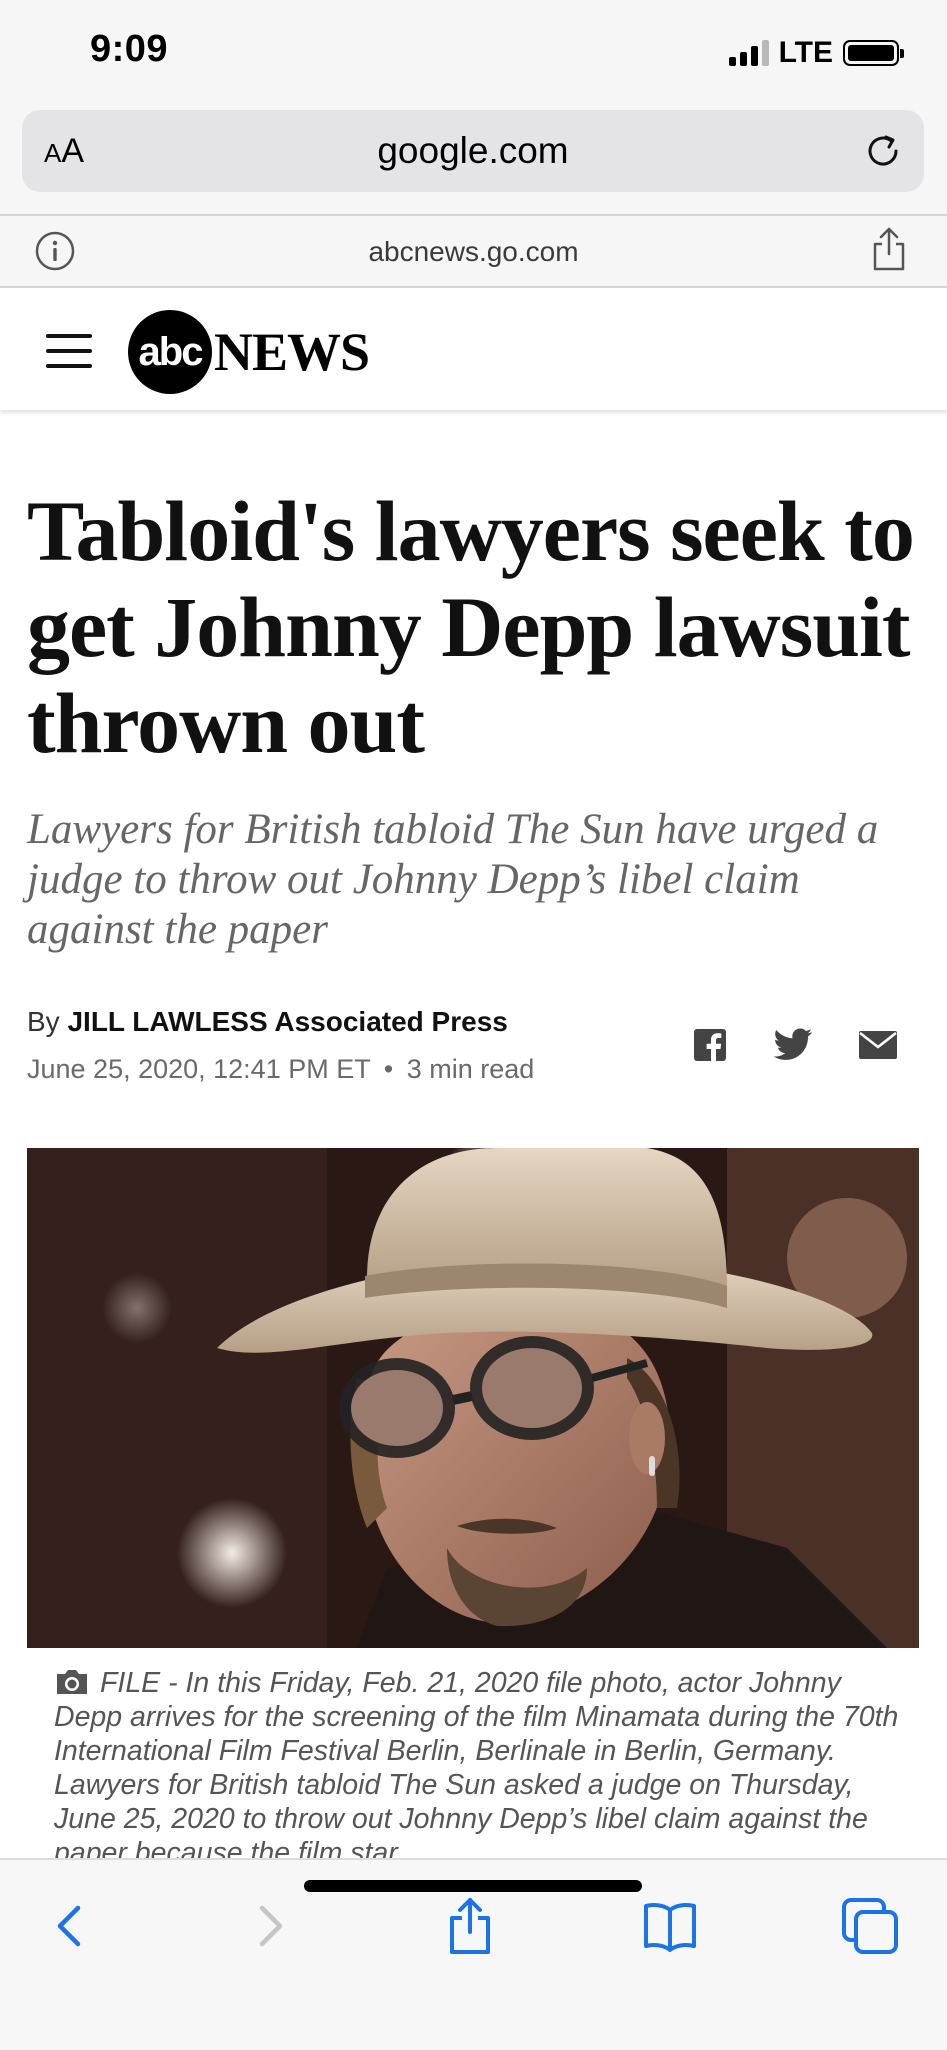 The image size is (947, 2050). Describe the element at coordinates (473, 50) in the screenshot. I see `status-bar: 9:09 LTE` at that location.